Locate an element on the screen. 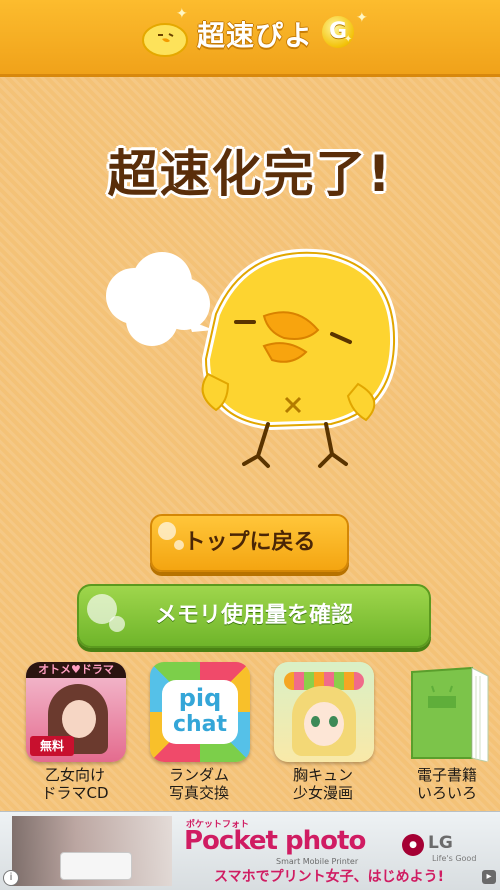  chat-text: chat is located at coordinates (200, 724).